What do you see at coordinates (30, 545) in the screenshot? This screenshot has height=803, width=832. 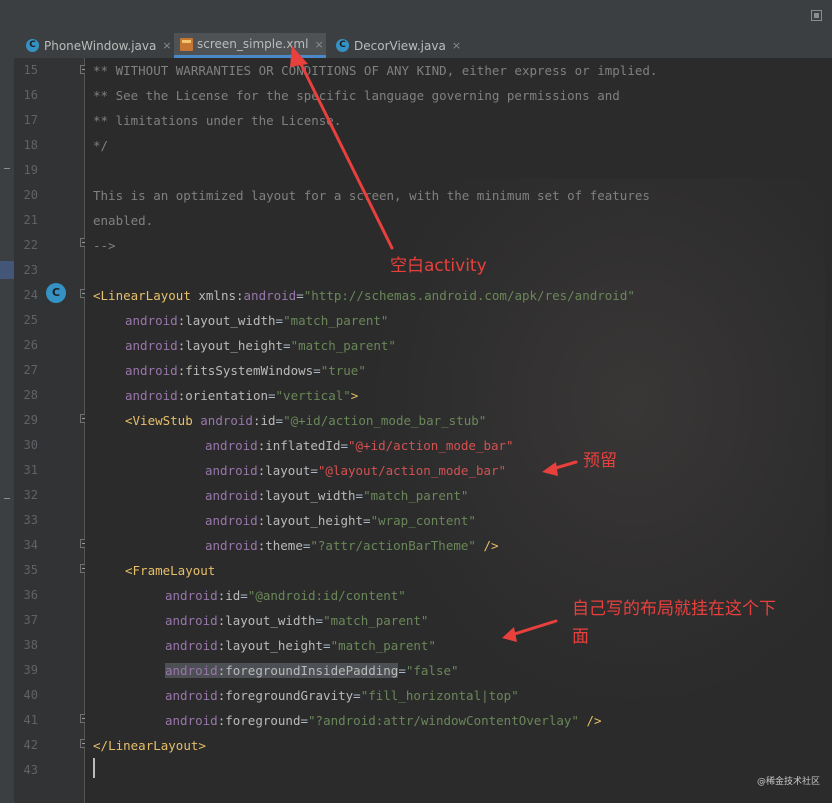 I see `line-number: 34` at bounding box center [30, 545].